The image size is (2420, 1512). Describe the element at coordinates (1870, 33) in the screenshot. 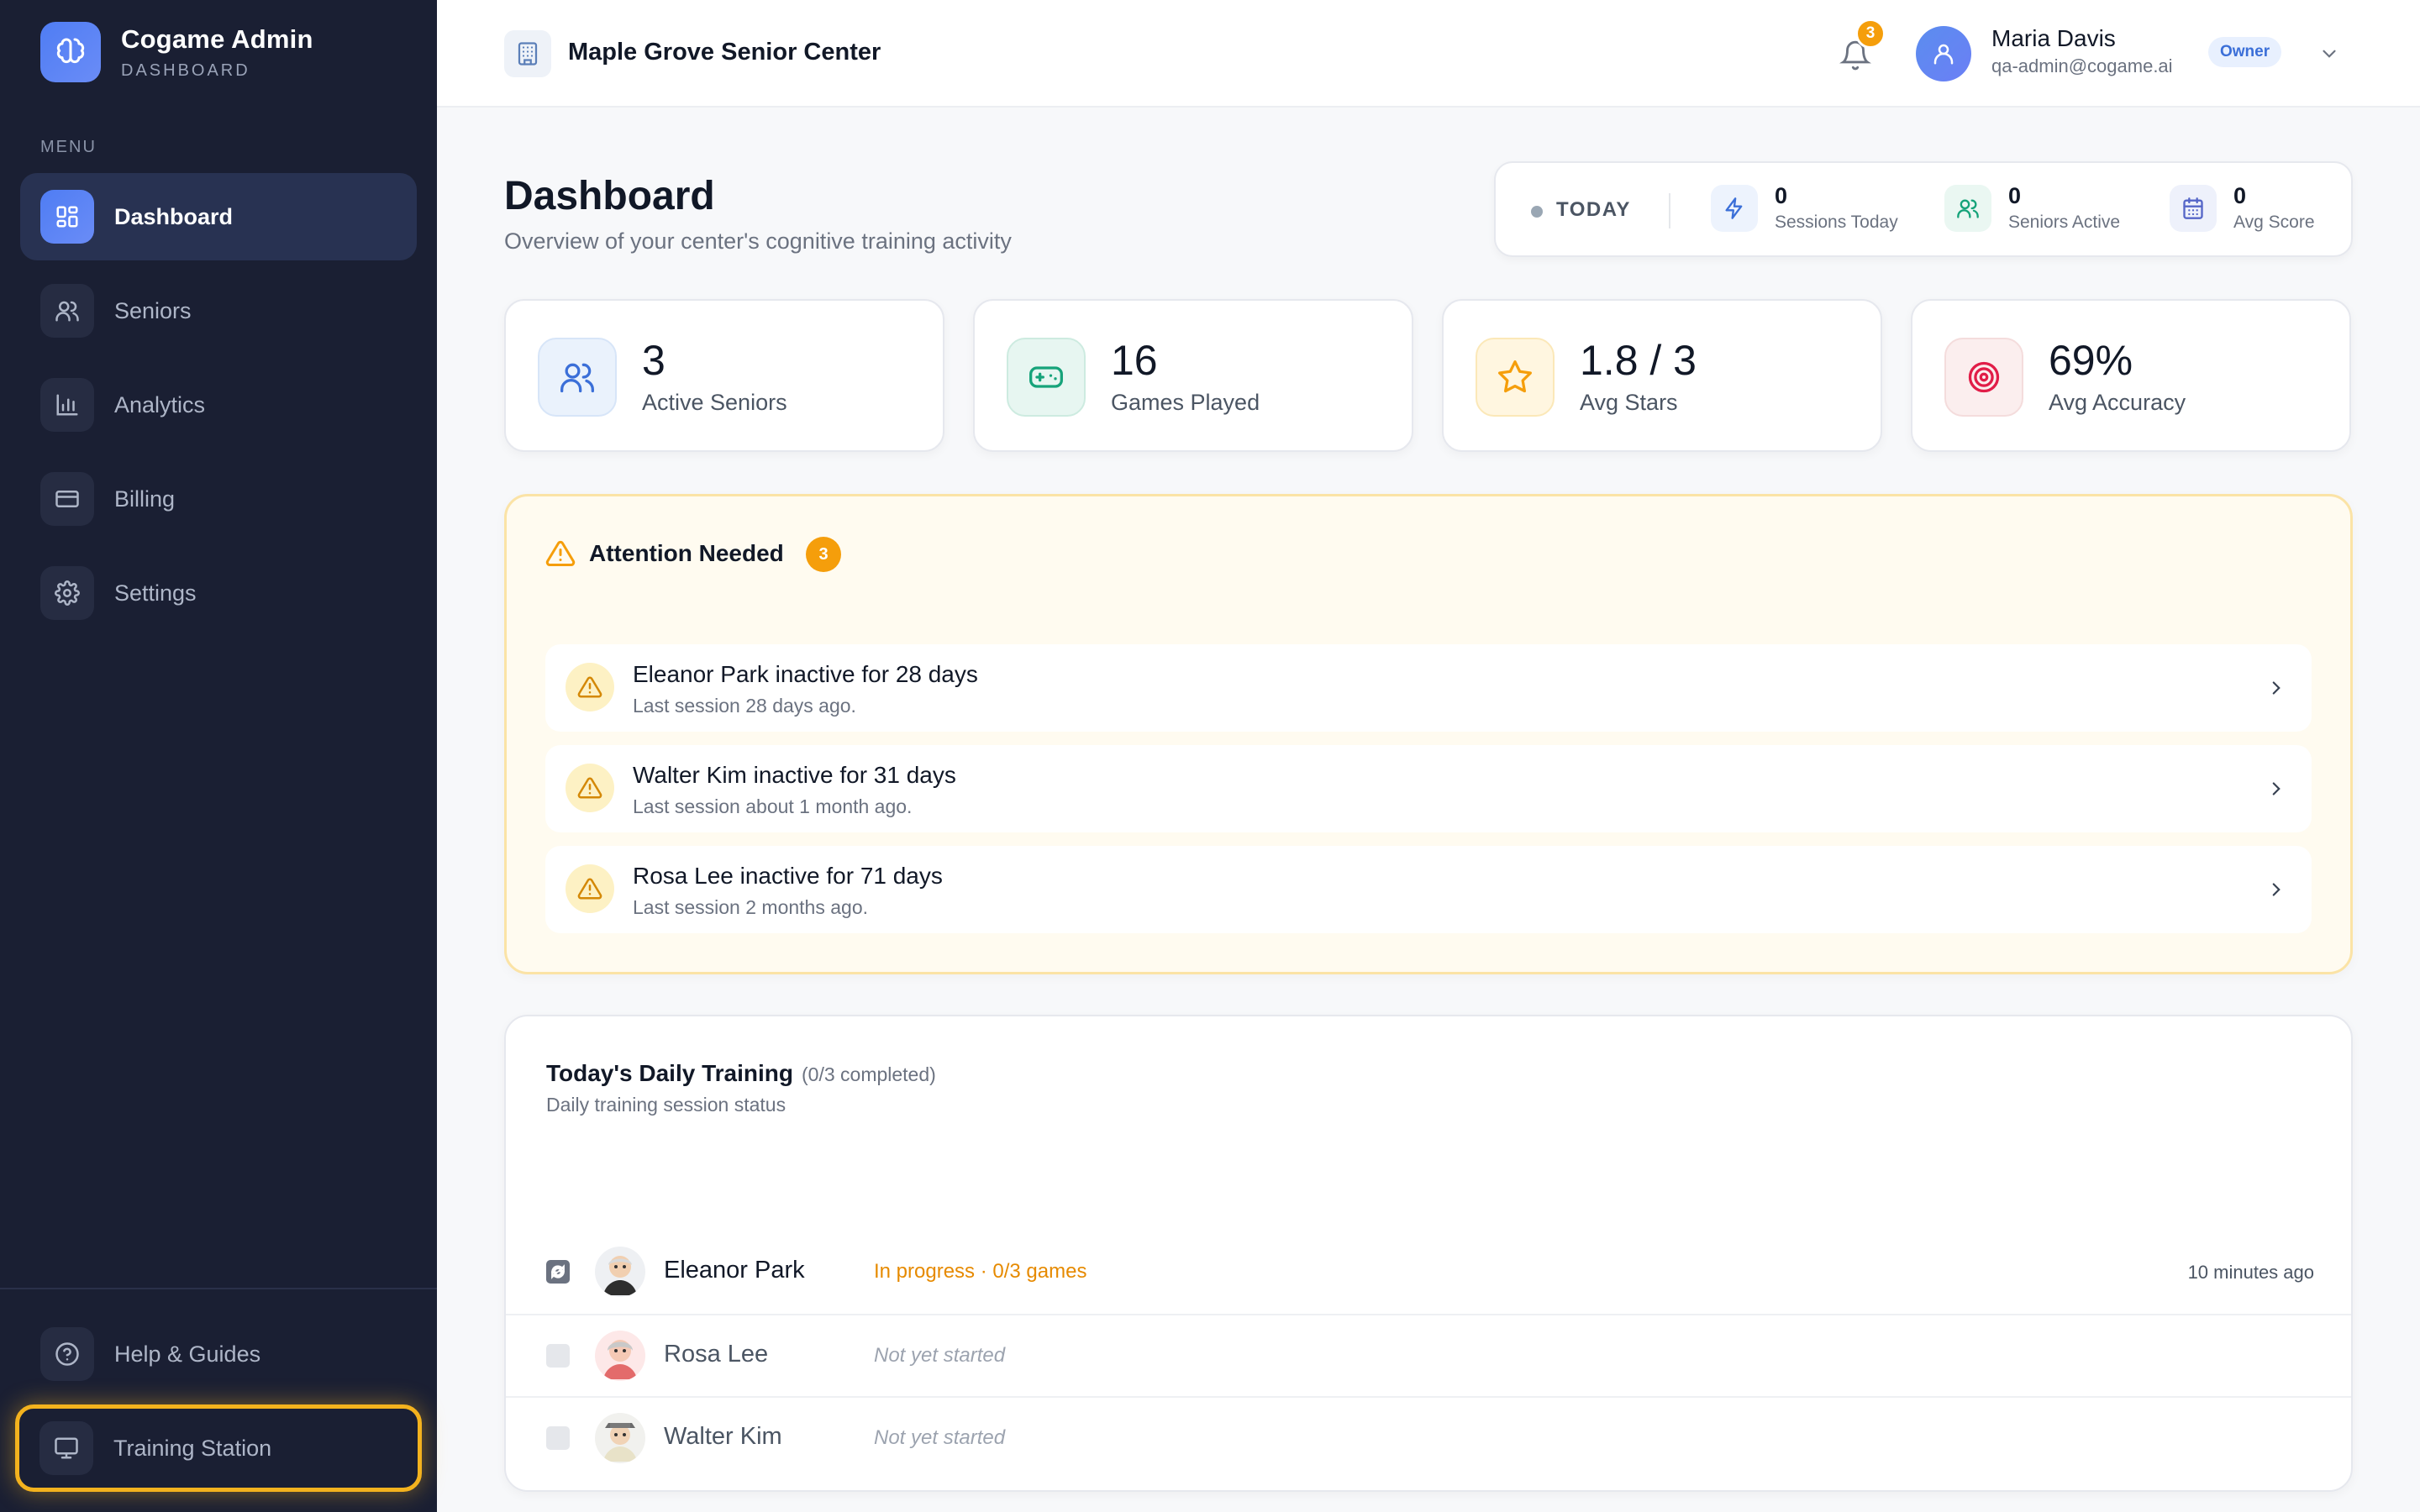

I see `notifications-badge: 3` at that location.